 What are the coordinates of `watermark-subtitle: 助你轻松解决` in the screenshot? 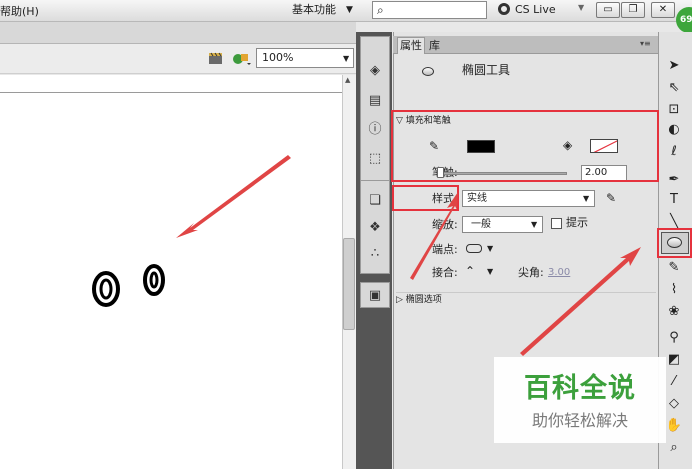 It's located at (579, 420).